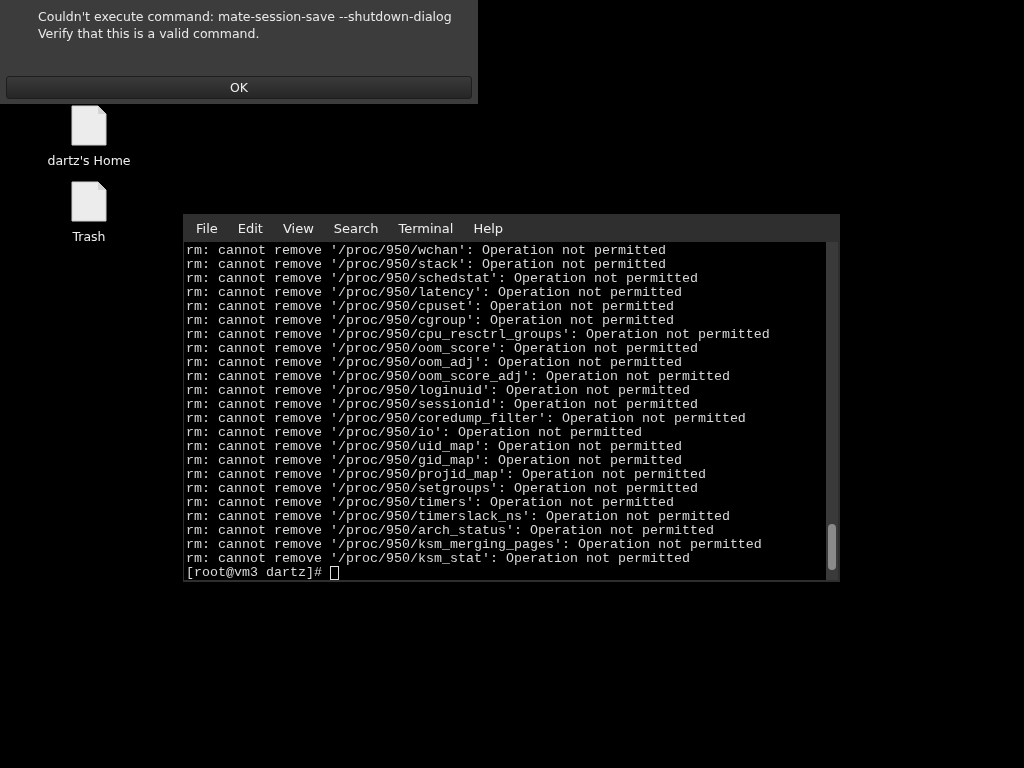 This screenshot has width=1024, height=768. Describe the element at coordinates (450, 531) in the screenshot. I see `terminal-line: rm: cannot remove '/proc/950/arch_status': Operation not permitted` at that location.